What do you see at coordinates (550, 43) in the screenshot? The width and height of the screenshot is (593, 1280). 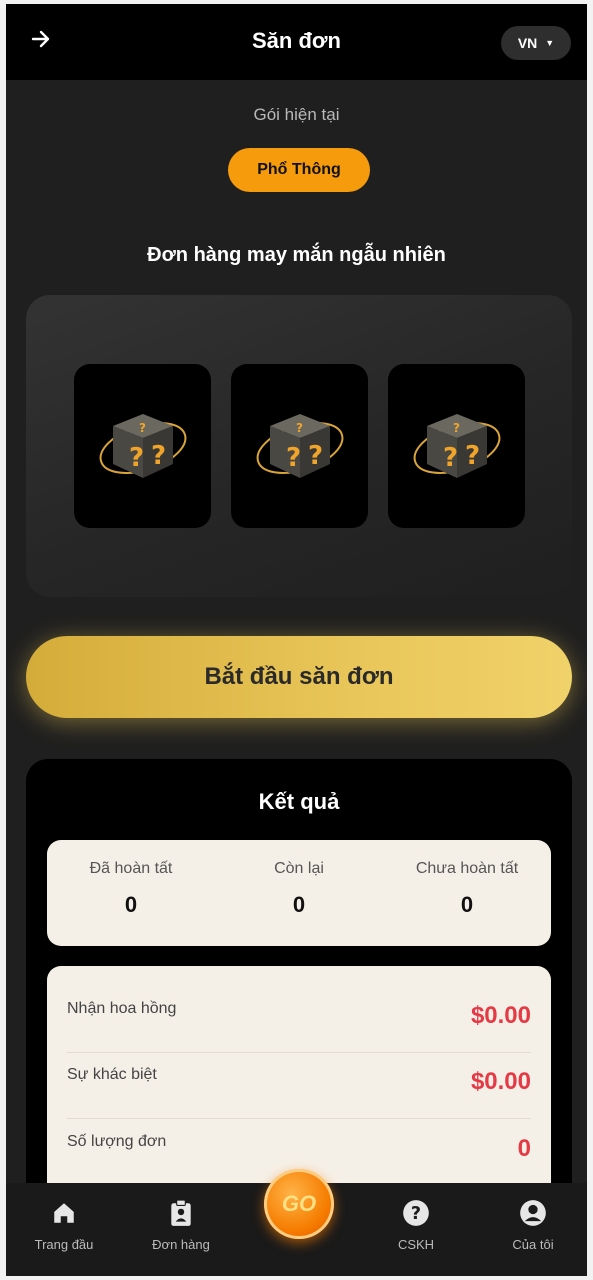 I see `caret-down-icon: ▼` at bounding box center [550, 43].